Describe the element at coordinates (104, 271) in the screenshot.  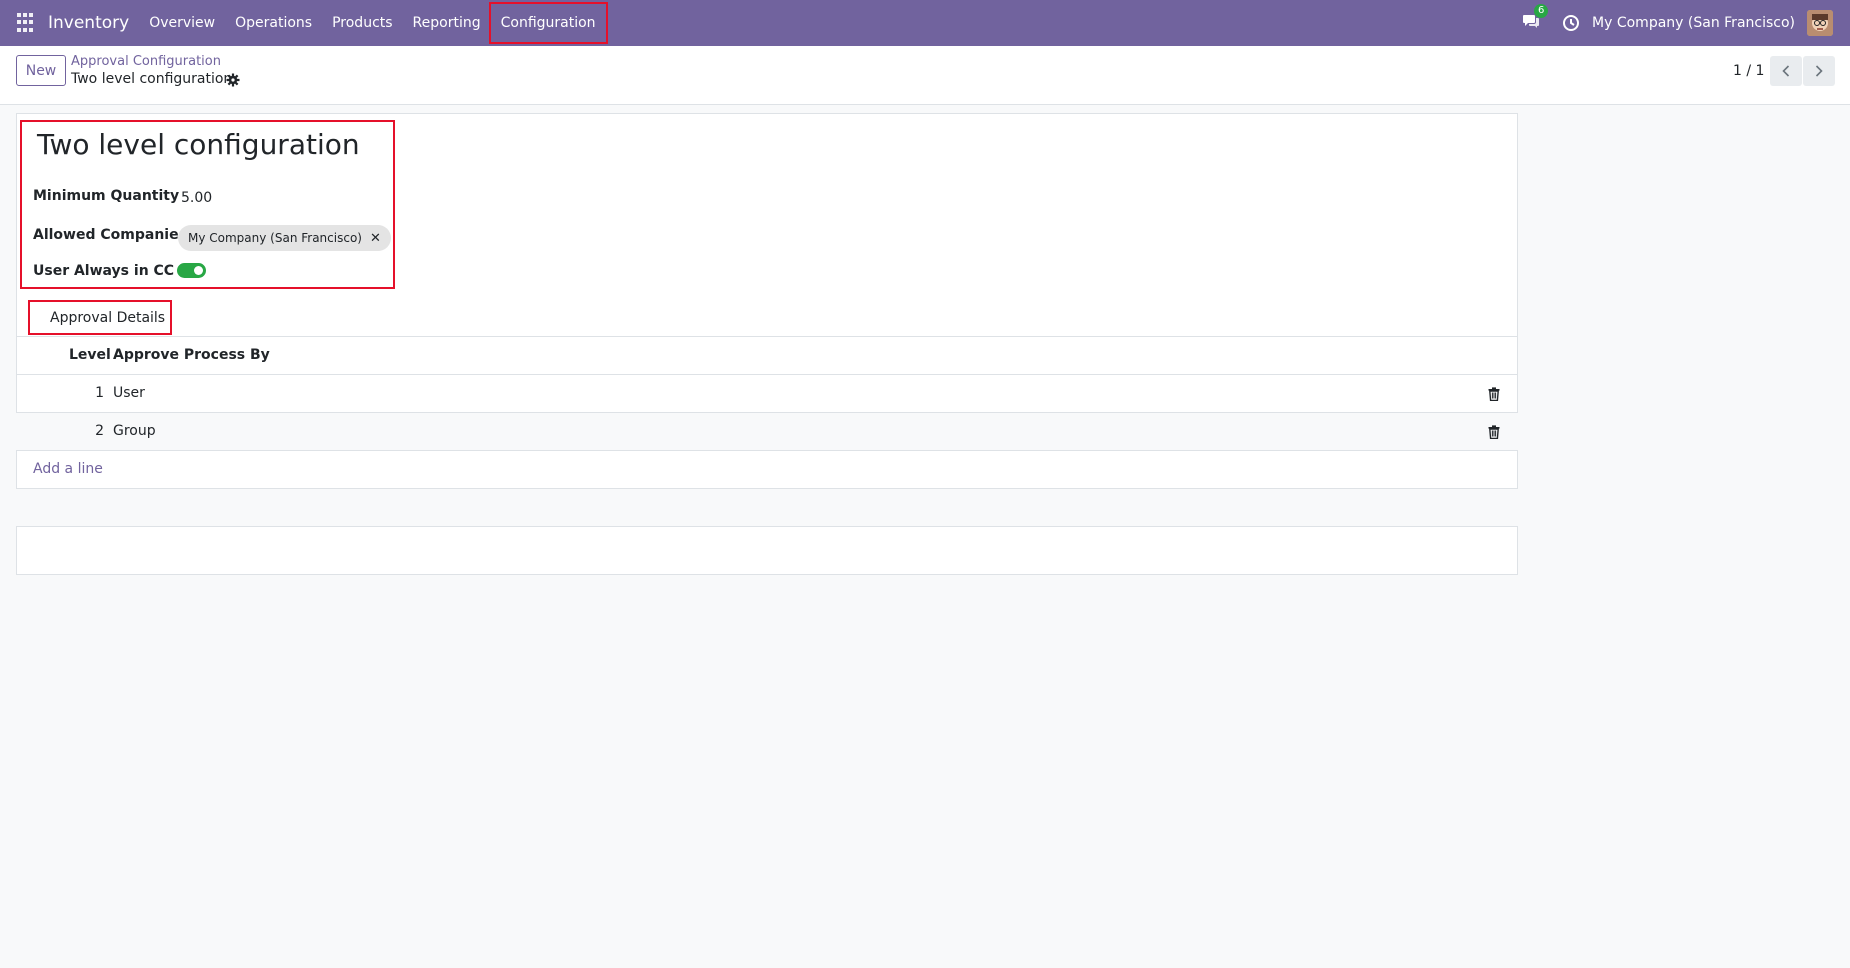
I see `cc-label: User Always in CC` at that location.